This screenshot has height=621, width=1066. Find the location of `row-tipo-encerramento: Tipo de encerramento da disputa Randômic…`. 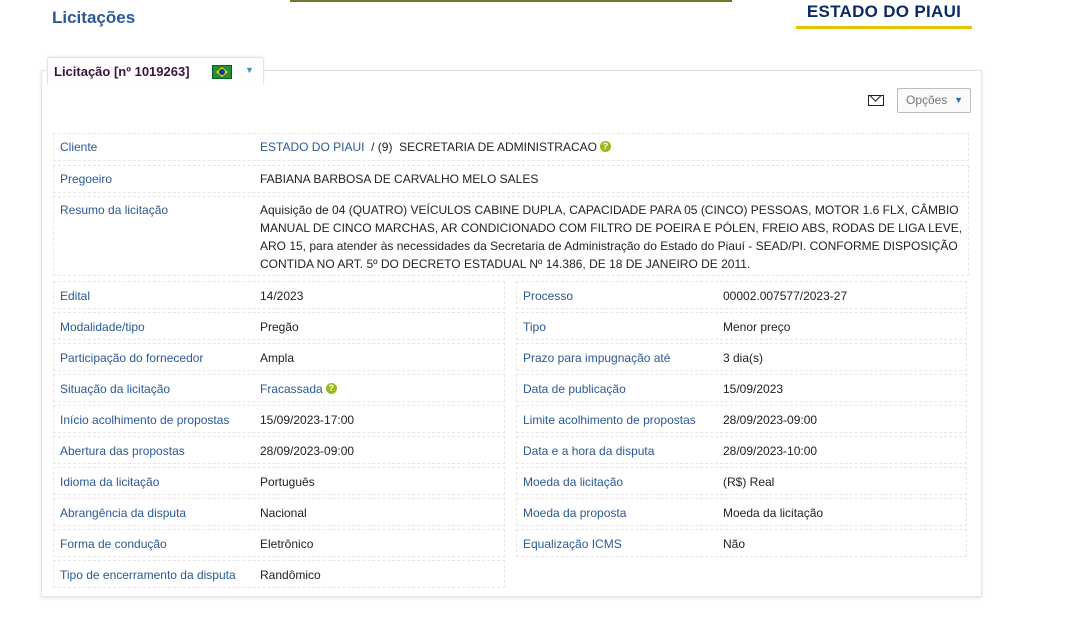

row-tipo-encerramento: Tipo de encerramento da disputa Randômic… is located at coordinates (279, 574).